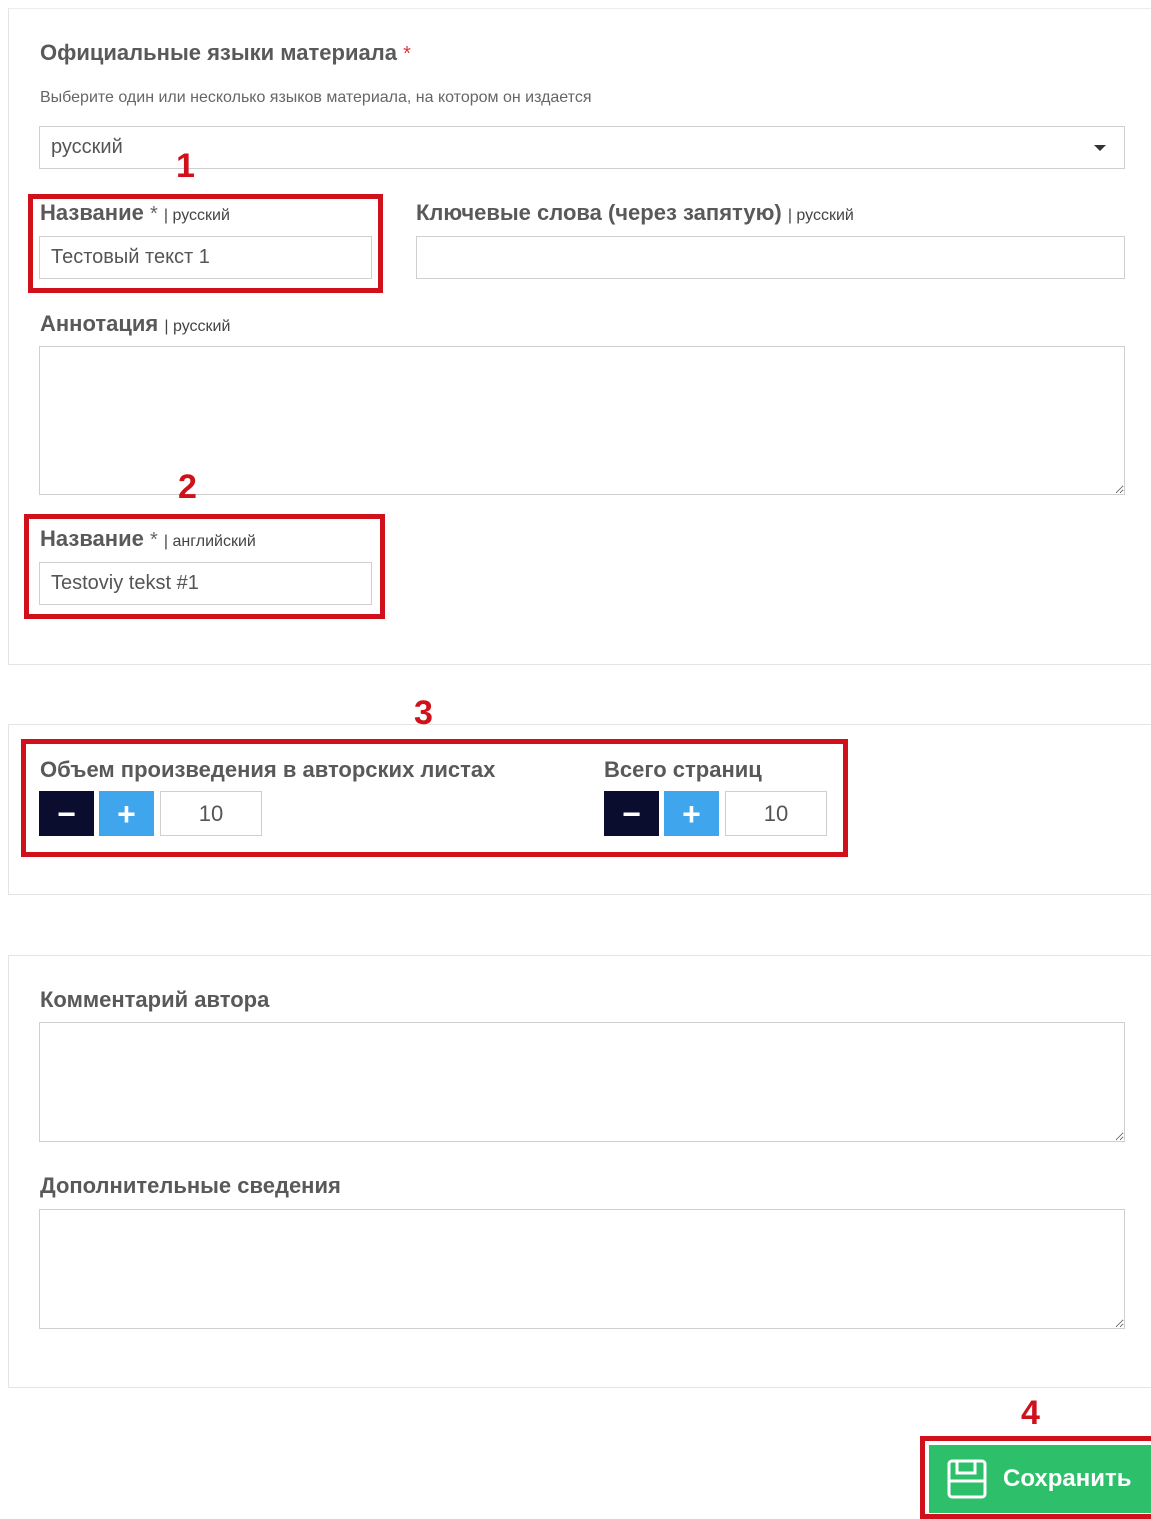 Image resolution: width=1151 pixels, height=1519 pixels. What do you see at coordinates (1030, 1413) in the screenshot?
I see `marker-4: 4` at bounding box center [1030, 1413].